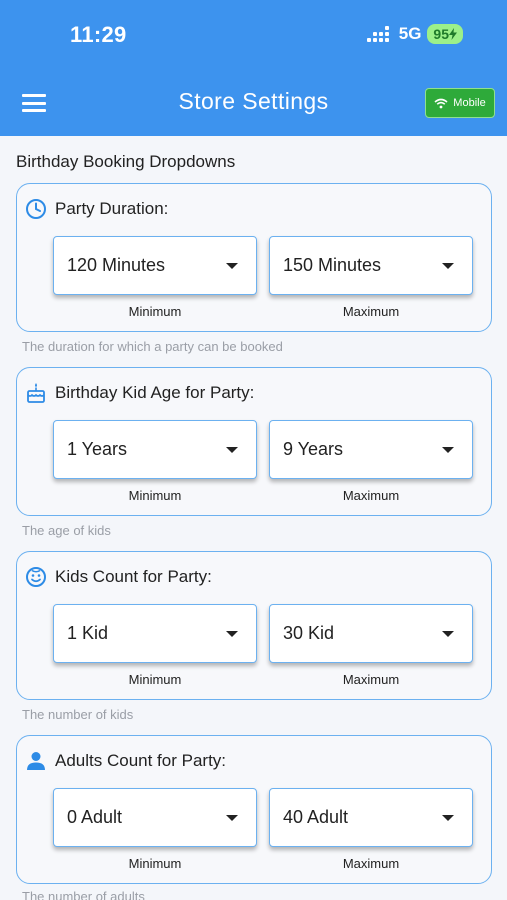 The image size is (507, 900). Describe the element at coordinates (371, 449) in the screenshot. I see `age-max-dropdown: 9 Years` at that location.